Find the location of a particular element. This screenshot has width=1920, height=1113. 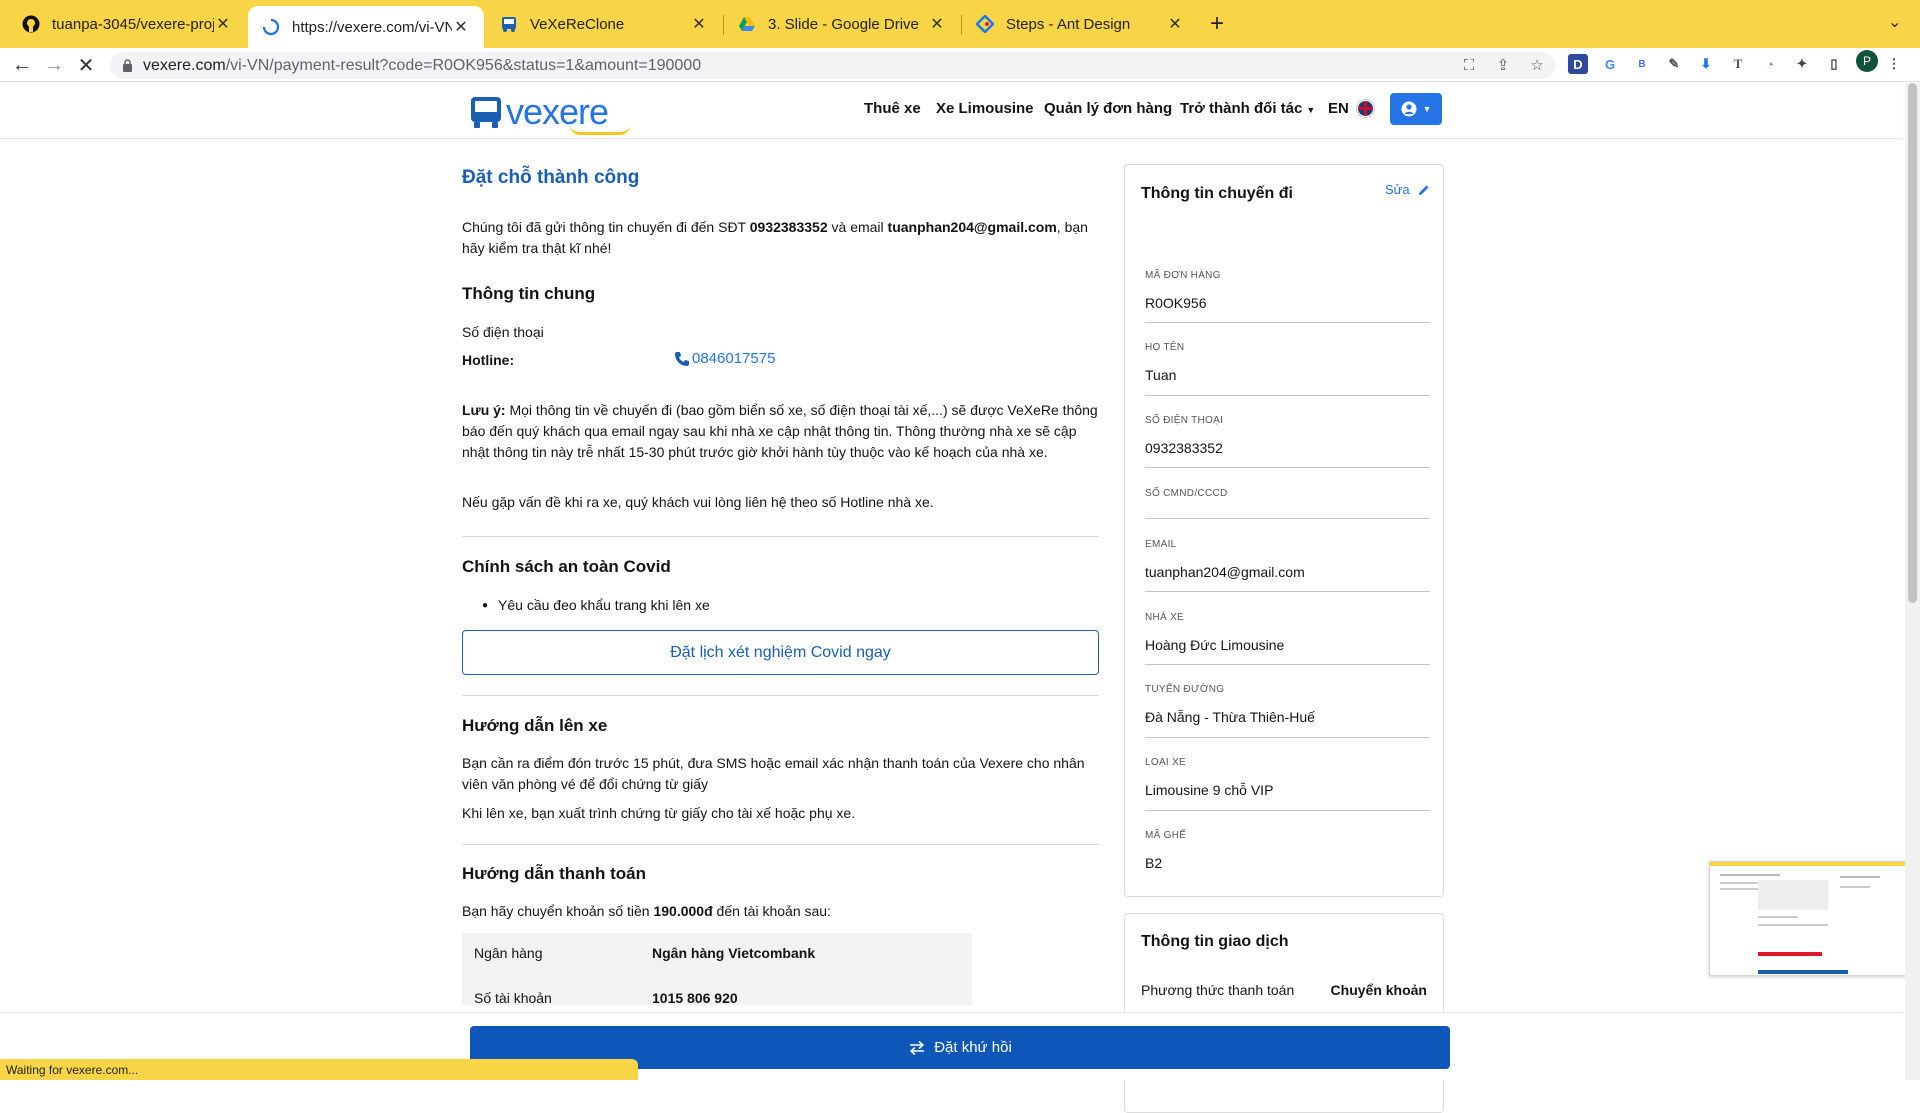

lock-icon is located at coordinates (127, 65).